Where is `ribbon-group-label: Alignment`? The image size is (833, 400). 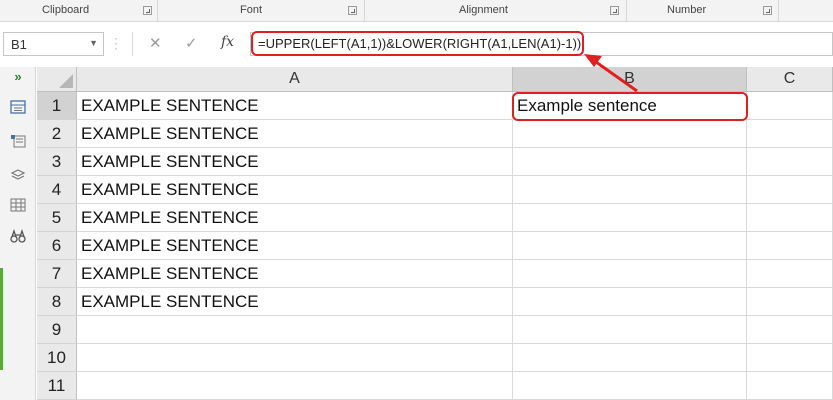 ribbon-group-label: Alignment is located at coordinates (483, 10).